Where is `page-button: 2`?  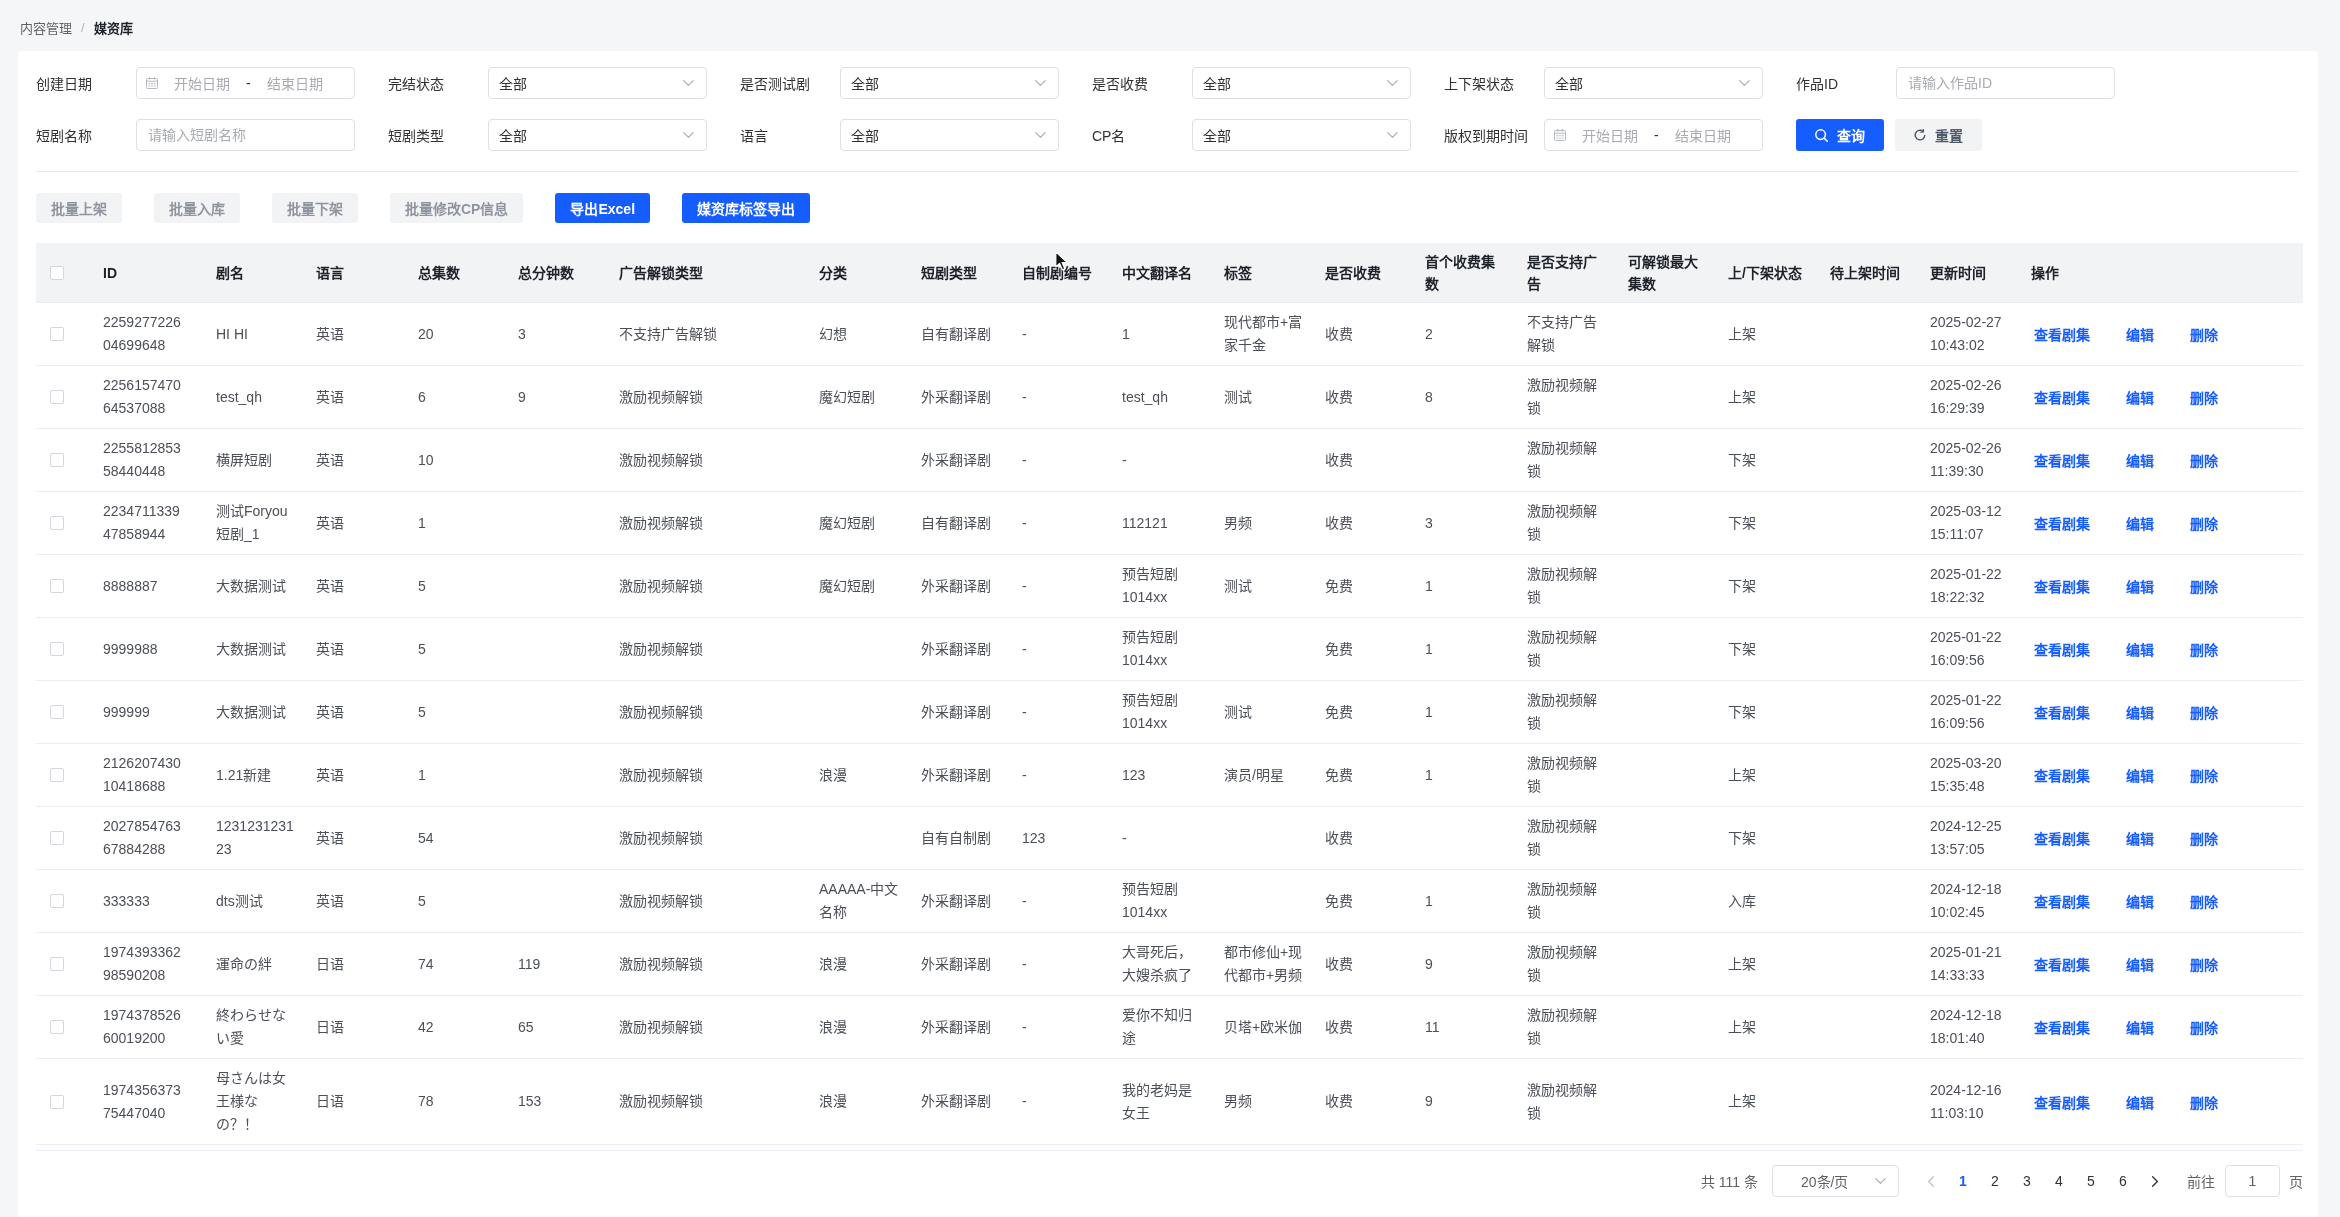 page-button: 2 is located at coordinates (1995, 1181).